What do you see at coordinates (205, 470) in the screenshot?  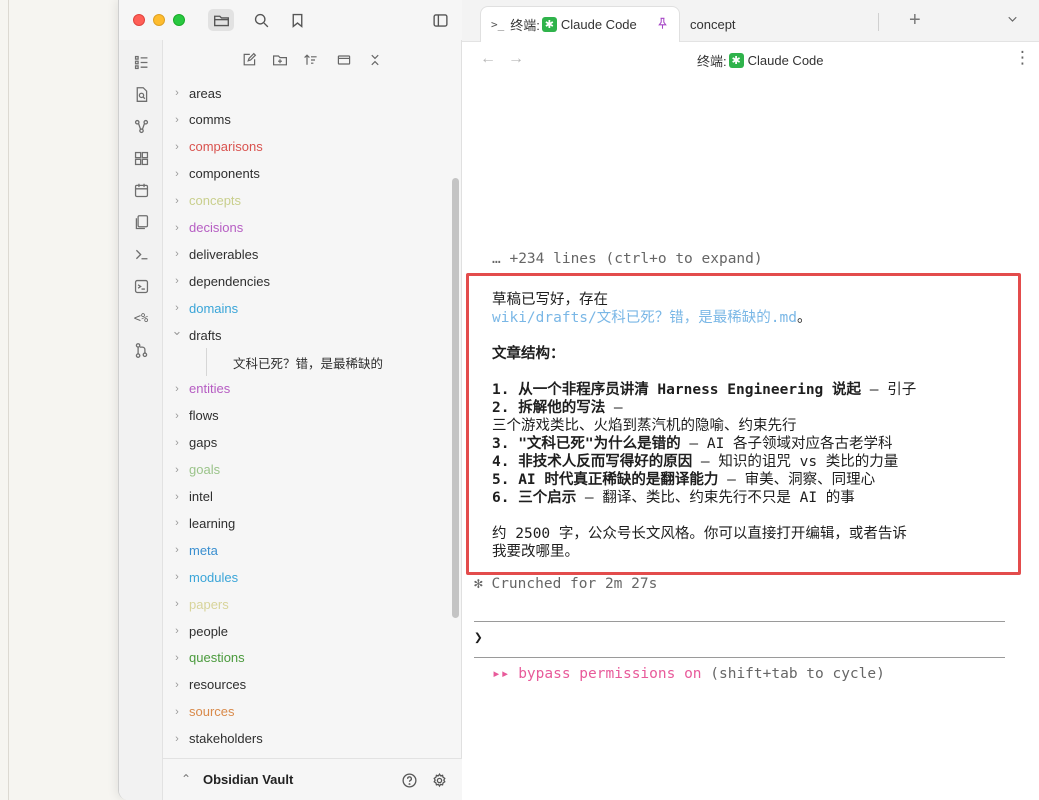 I see `tree-folder-label: goals` at bounding box center [205, 470].